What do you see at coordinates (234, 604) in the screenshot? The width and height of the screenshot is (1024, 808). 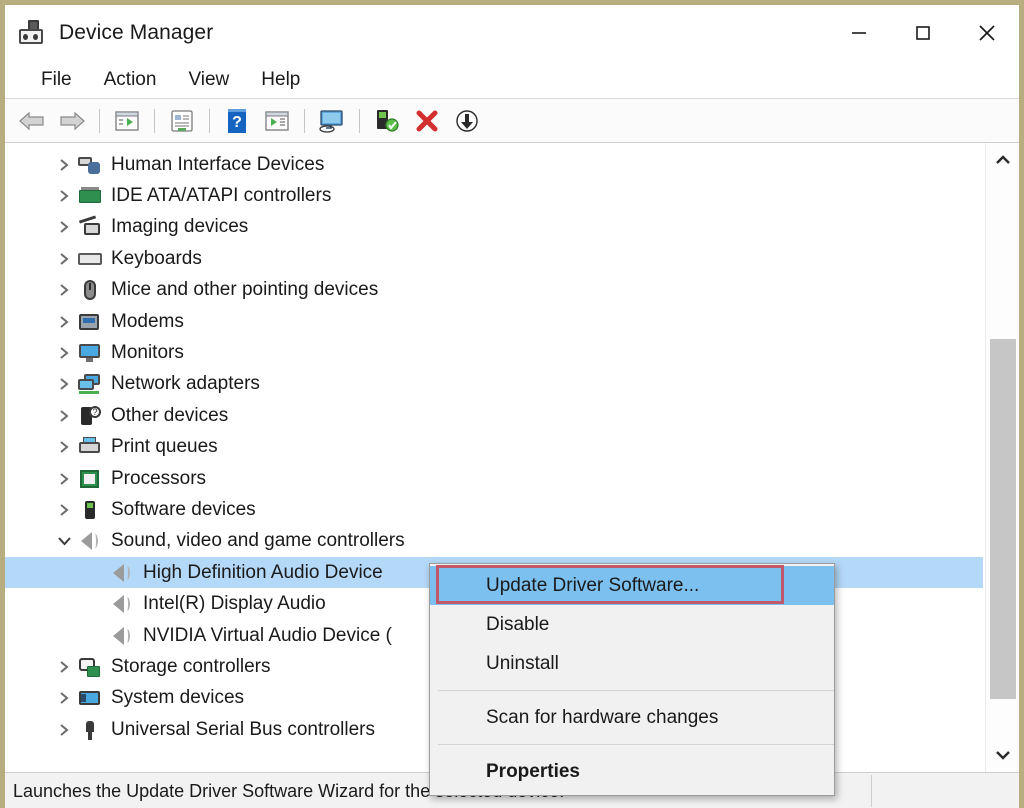 I see `tree-row-label: Intel(R) Display Audio` at bounding box center [234, 604].